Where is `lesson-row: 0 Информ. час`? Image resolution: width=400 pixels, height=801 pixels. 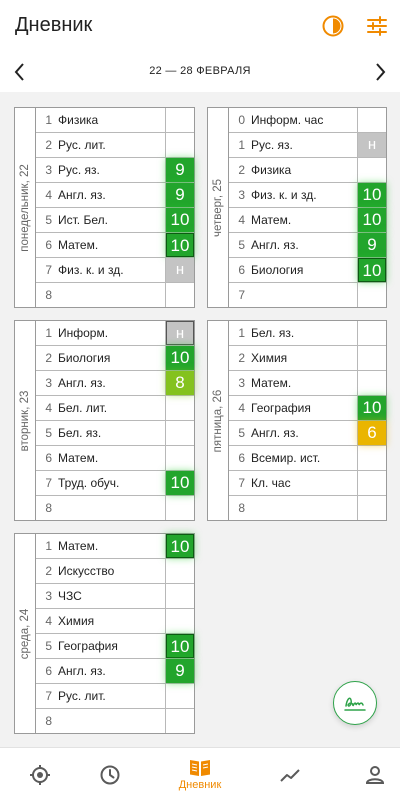
lesson-row: 0 Информ. час is located at coordinates (307, 120).